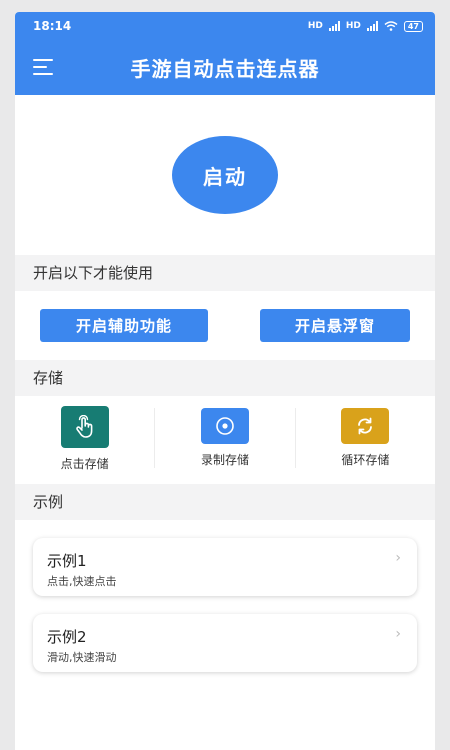 This screenshot has height=750, width=450. What do you see at coordinates (82, 657) in the screenshot?
I see `example-subtitle: 滑动,快速滑动` at bounding box center [82, 657].